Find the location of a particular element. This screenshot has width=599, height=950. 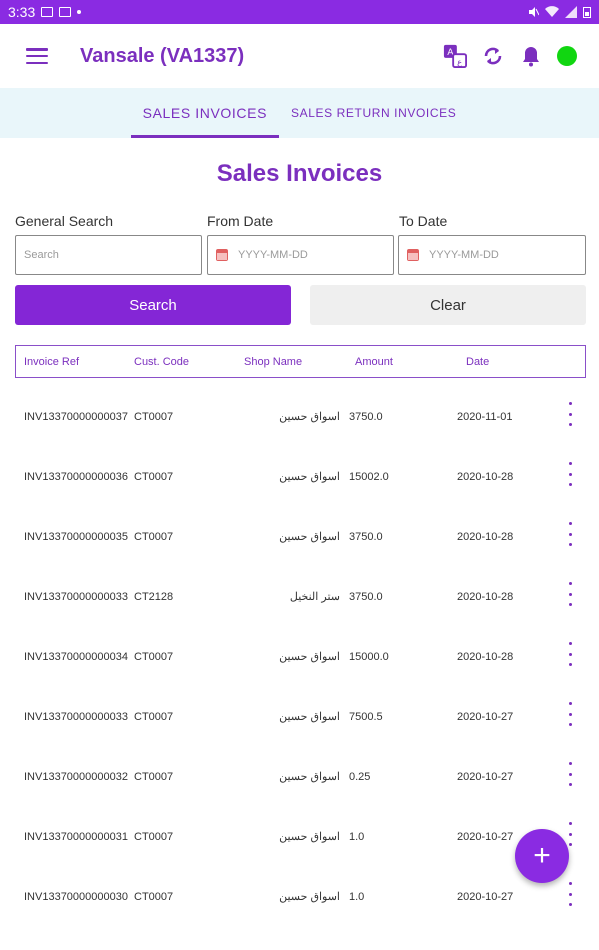

bell-icon is located at coordinates (531, 56).